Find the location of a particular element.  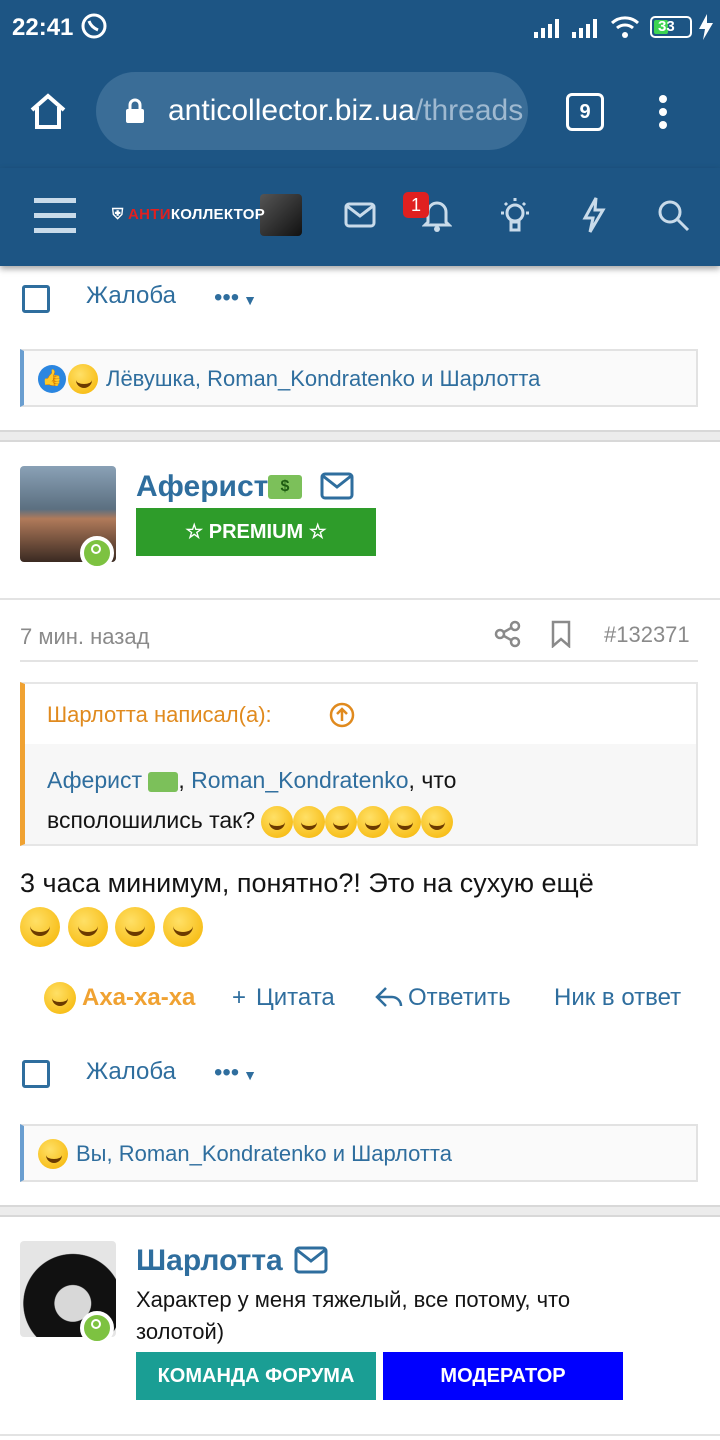

status-bar: 22:41 33 is located at coordinates (360, 28).